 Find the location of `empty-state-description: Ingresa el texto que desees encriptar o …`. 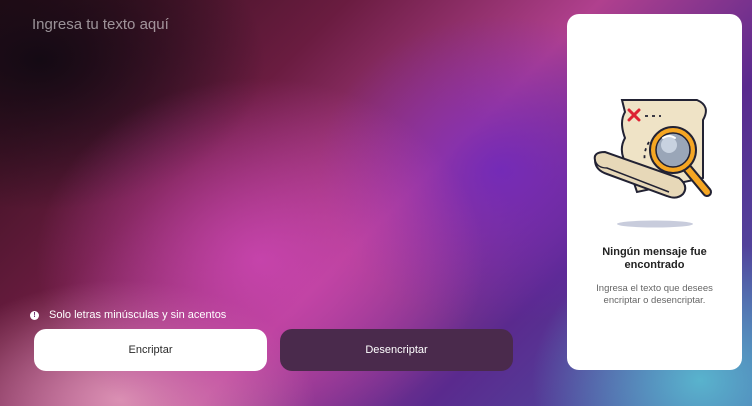

empty-state-description: Ingresa el texto que desees encriptar o … is located at coordinates (654, 294).